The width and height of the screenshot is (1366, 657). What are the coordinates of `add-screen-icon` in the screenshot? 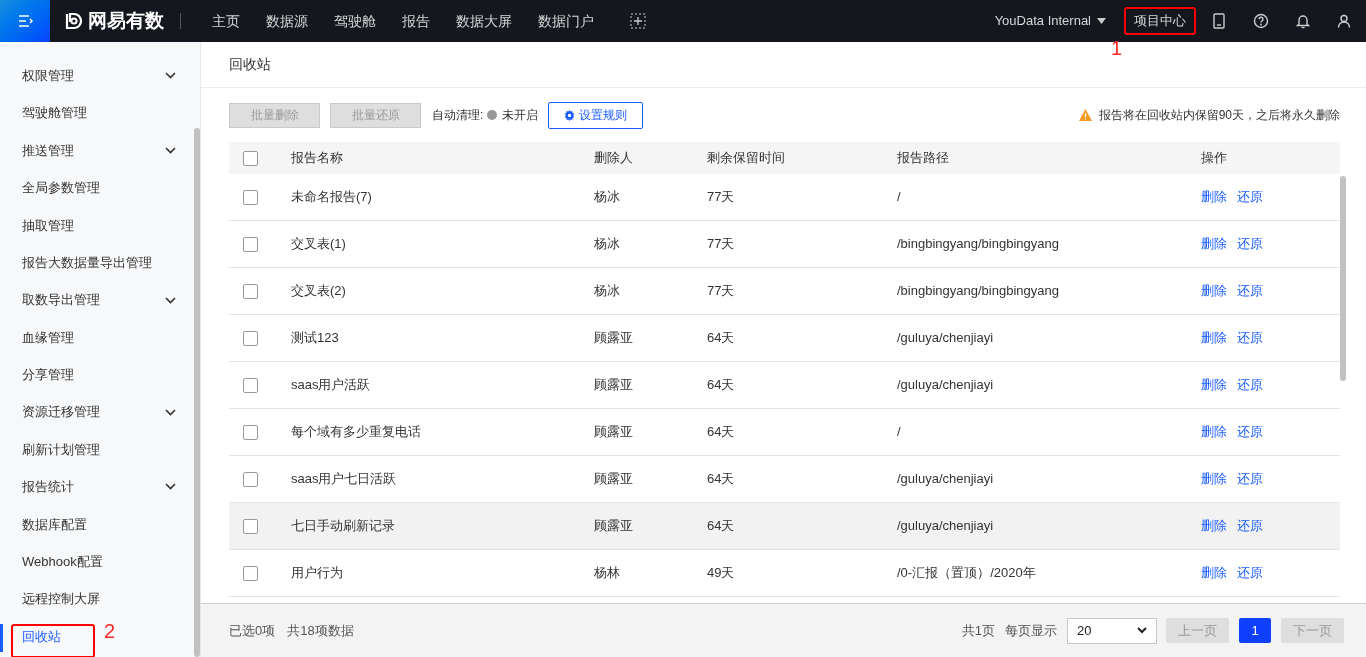 It's located at (638, 21).